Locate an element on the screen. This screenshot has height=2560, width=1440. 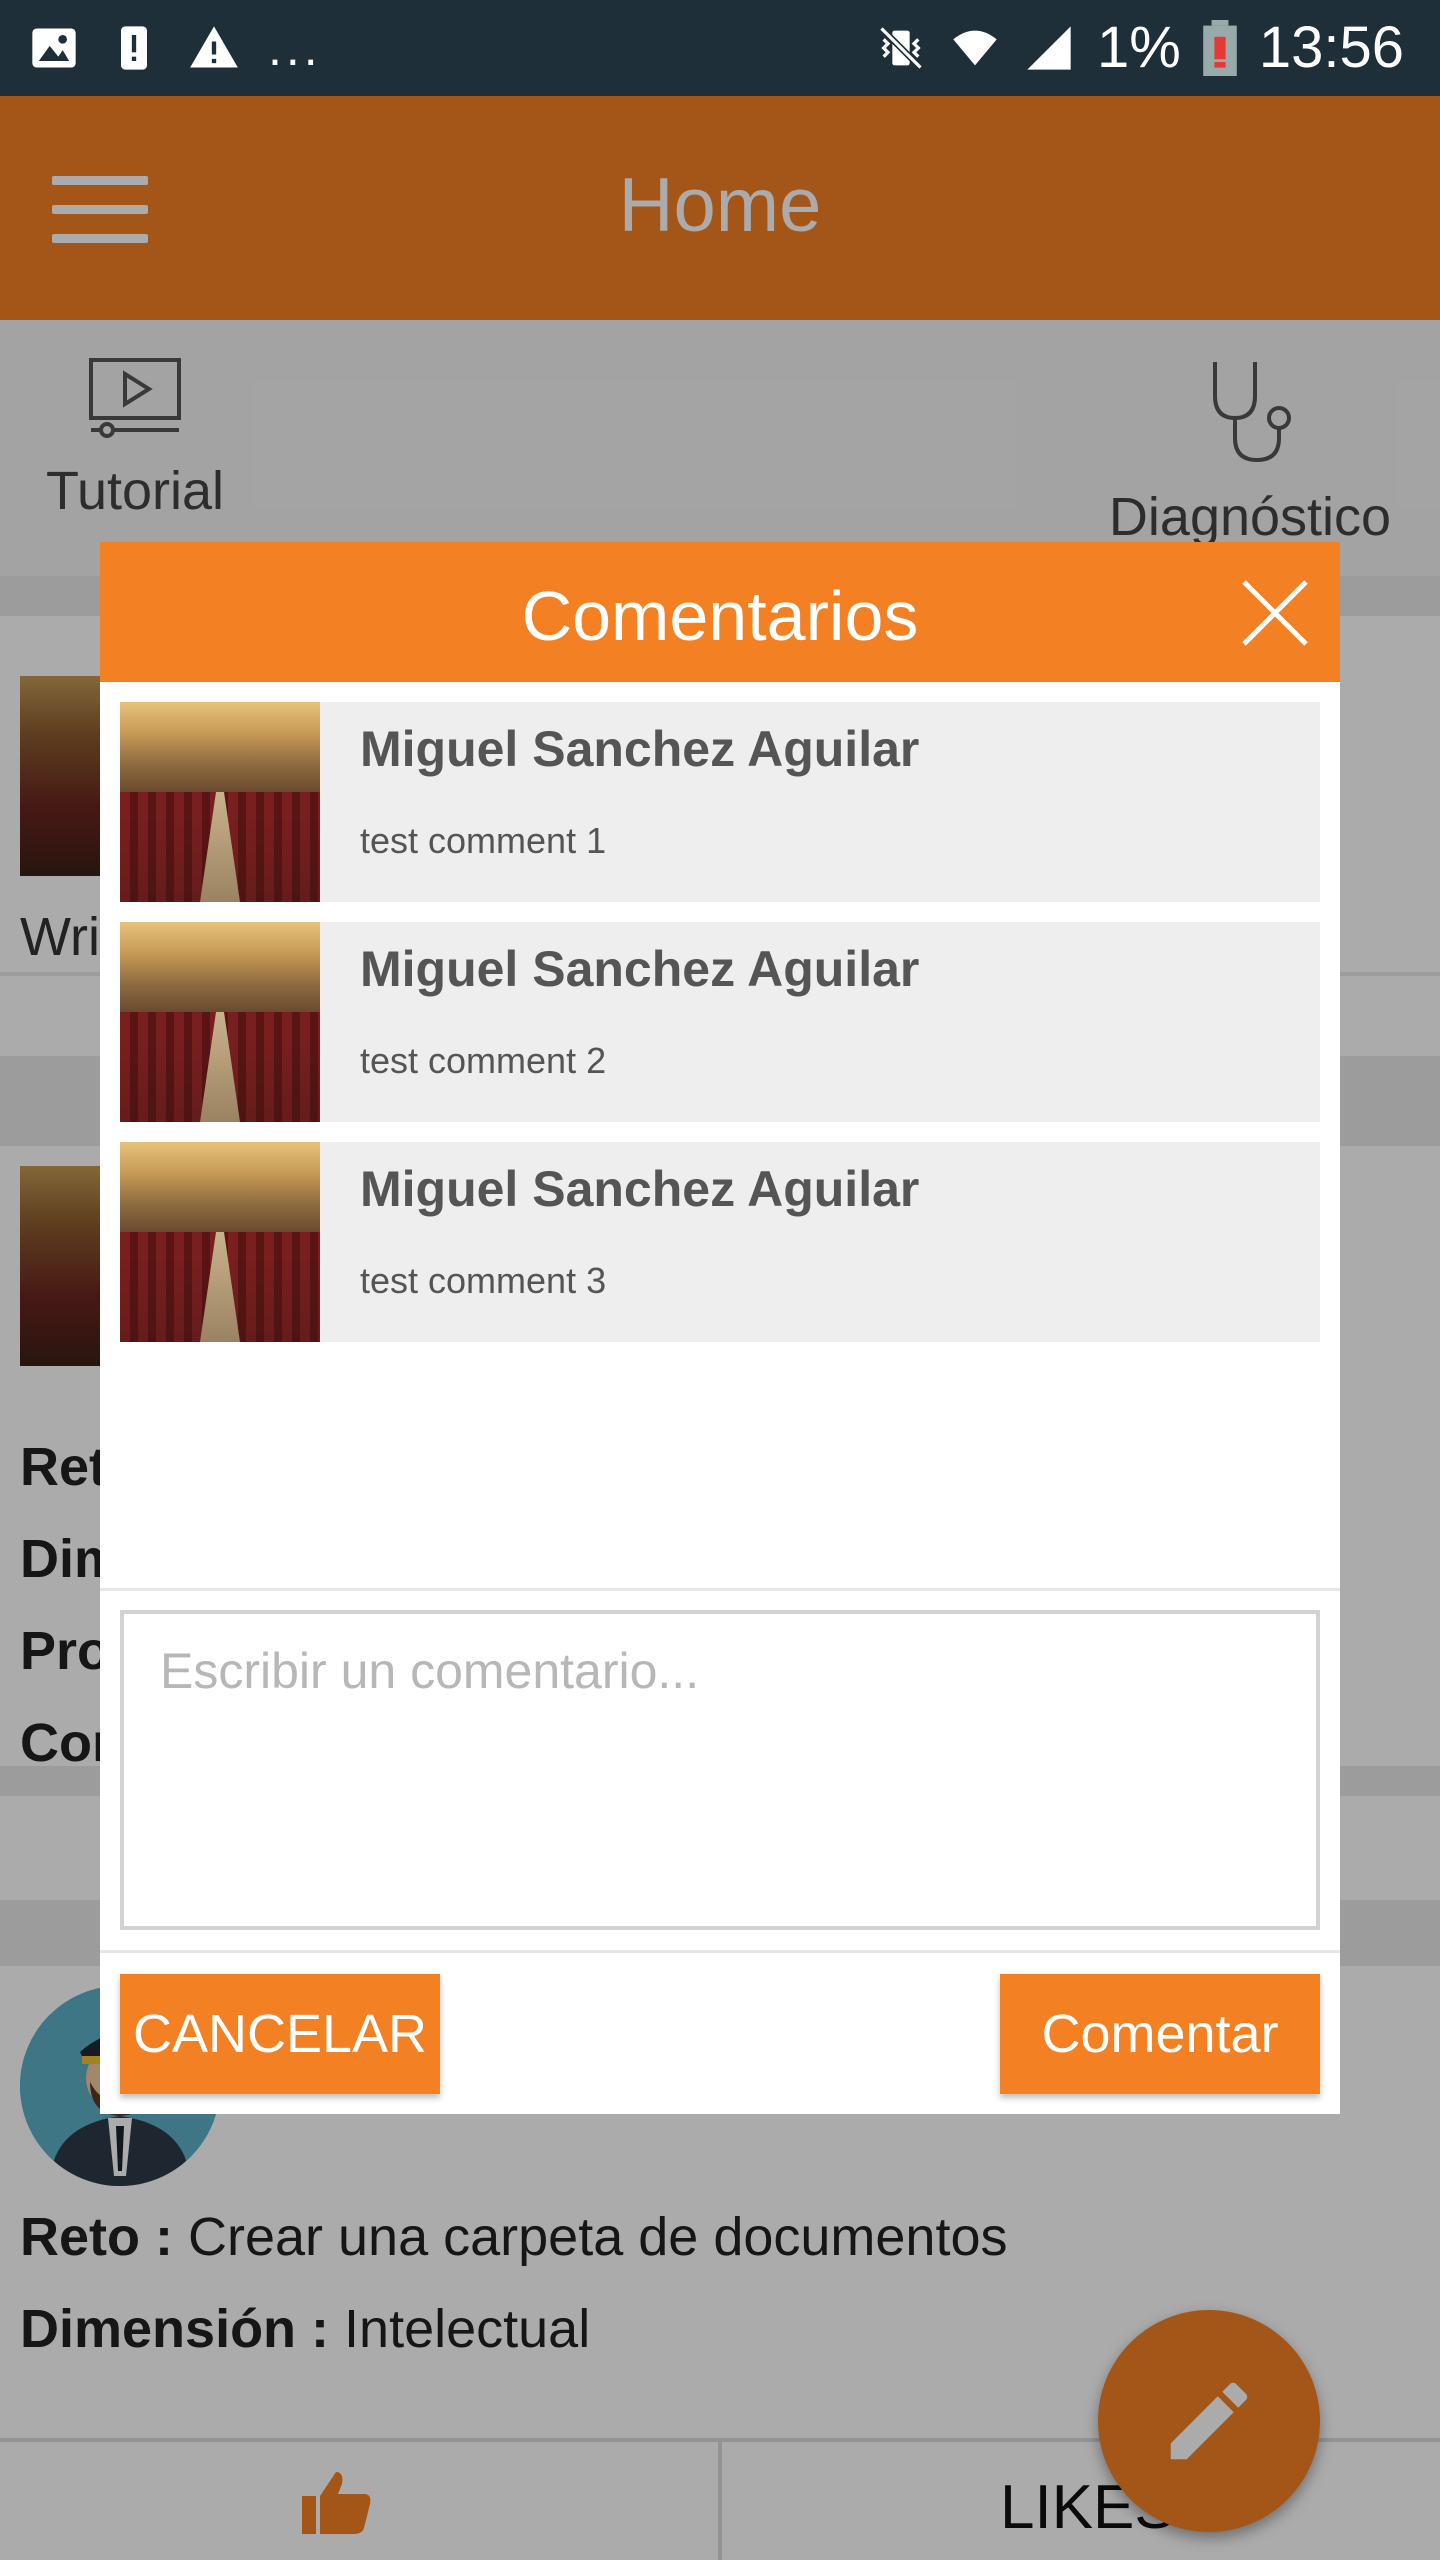
battery-percent: 1% is located at coordinates (1139, 47).